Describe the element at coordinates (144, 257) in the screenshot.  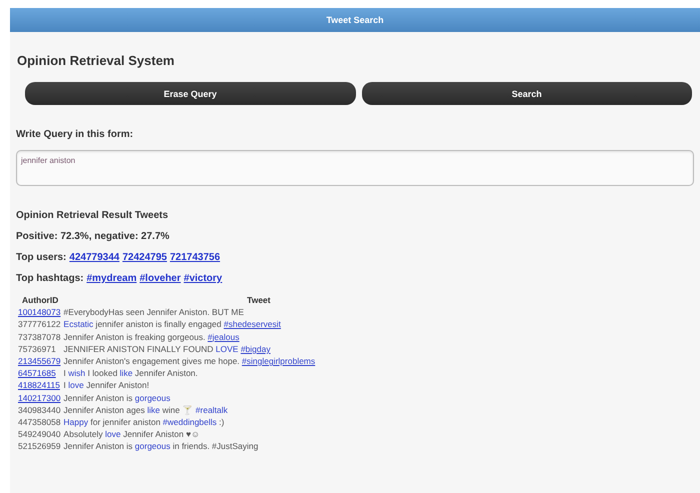
I see `user-link: 72424795` at that location.